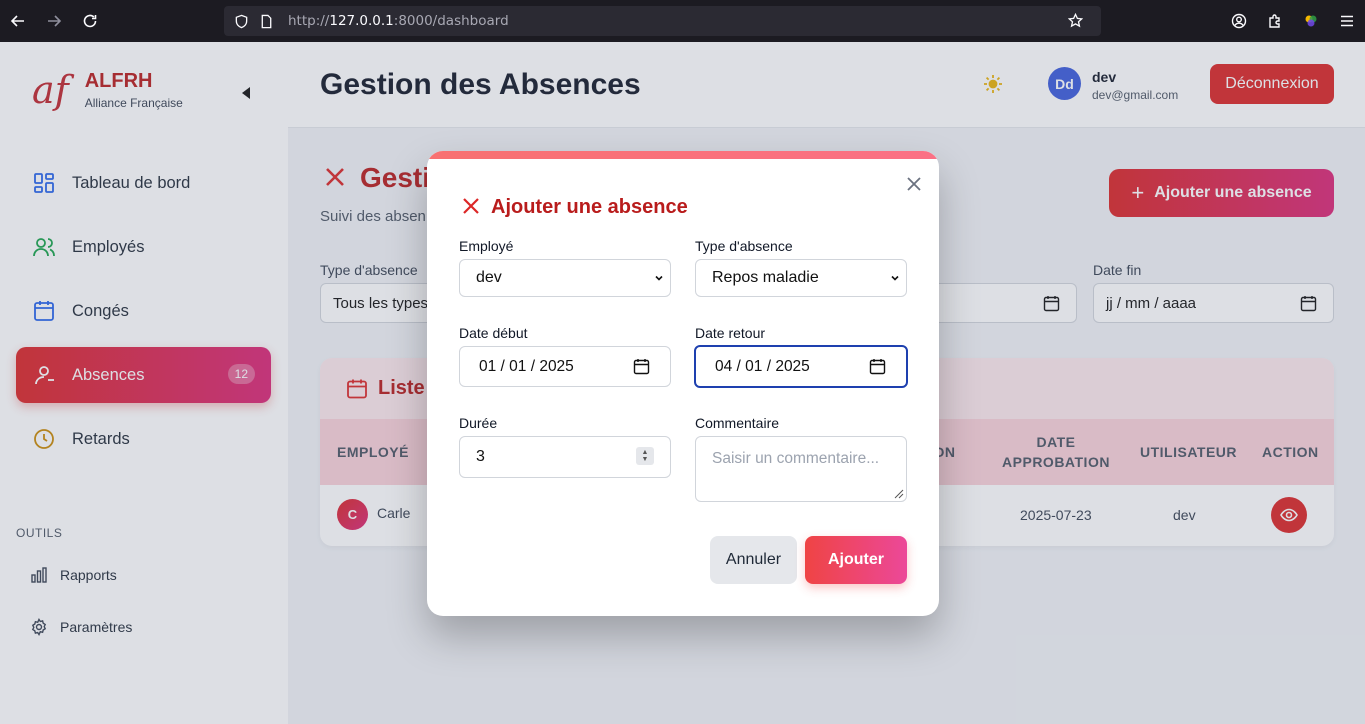  What do you see at coordinates (478, 423) in the screenshot?
I see `duration-label: Durée` at bounding box center [478, 423].